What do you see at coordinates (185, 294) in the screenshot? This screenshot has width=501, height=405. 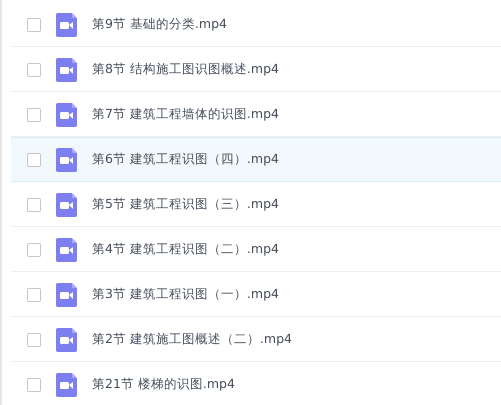 I see `file-name: 第3节 建筑工程识图（一）.mp4` at bounding box center [185, 294].